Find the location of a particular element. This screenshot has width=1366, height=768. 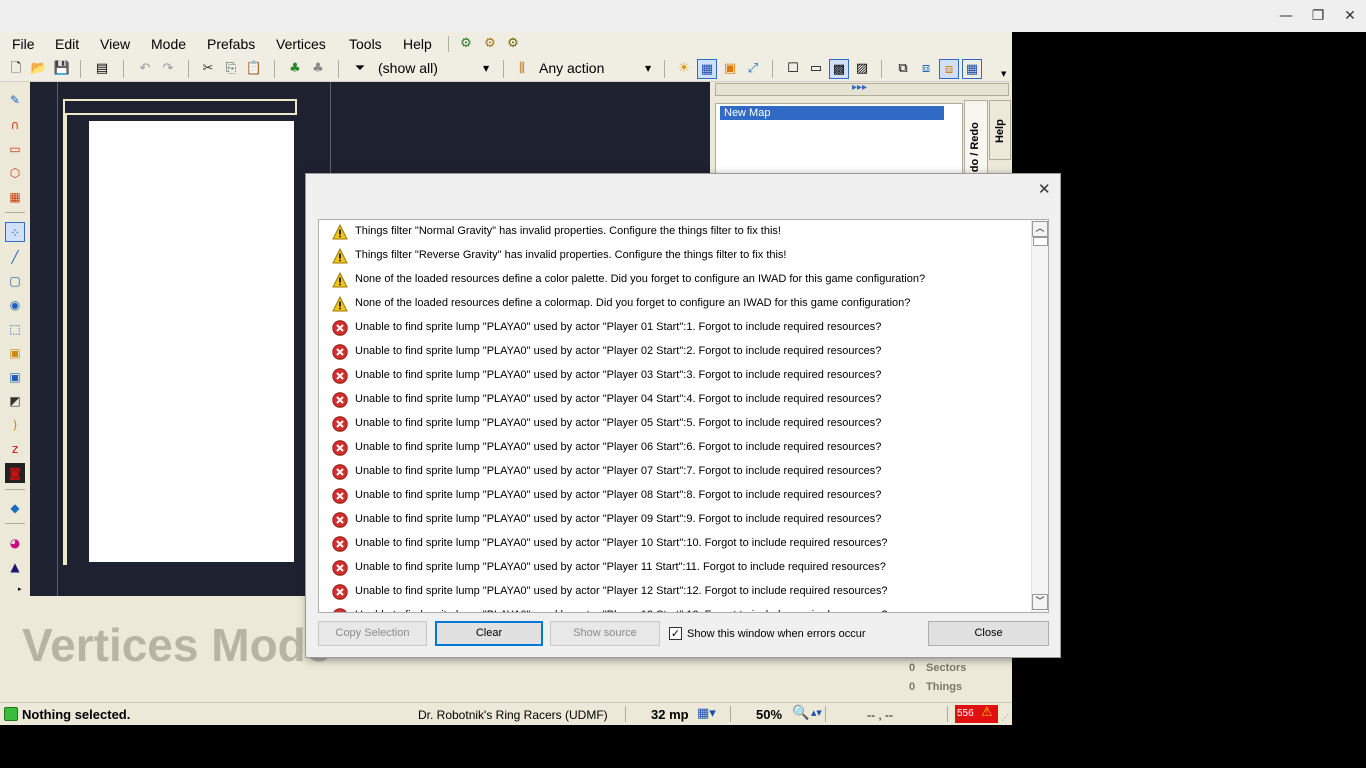

redo-icon: ↷ is located at coordinates (168, 69).